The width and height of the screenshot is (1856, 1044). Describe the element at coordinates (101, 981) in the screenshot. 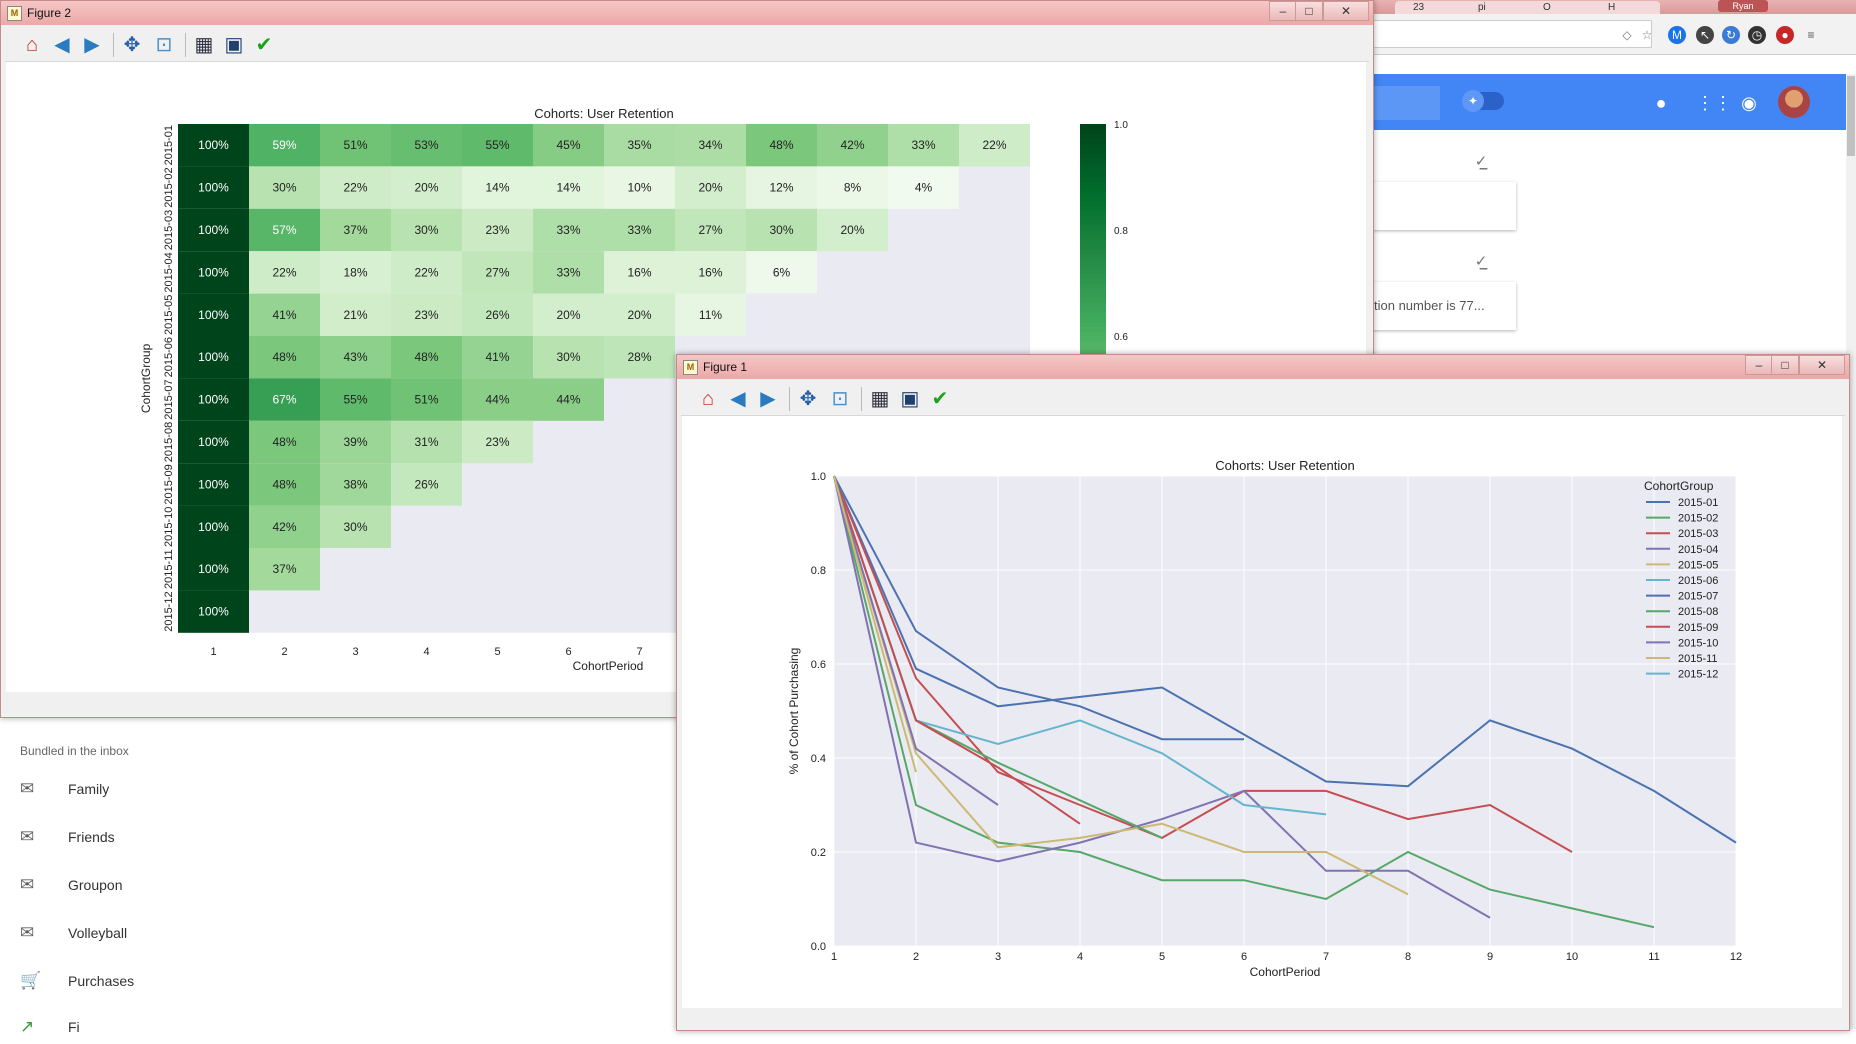

I see `bundle-label: Purchases` at that location.